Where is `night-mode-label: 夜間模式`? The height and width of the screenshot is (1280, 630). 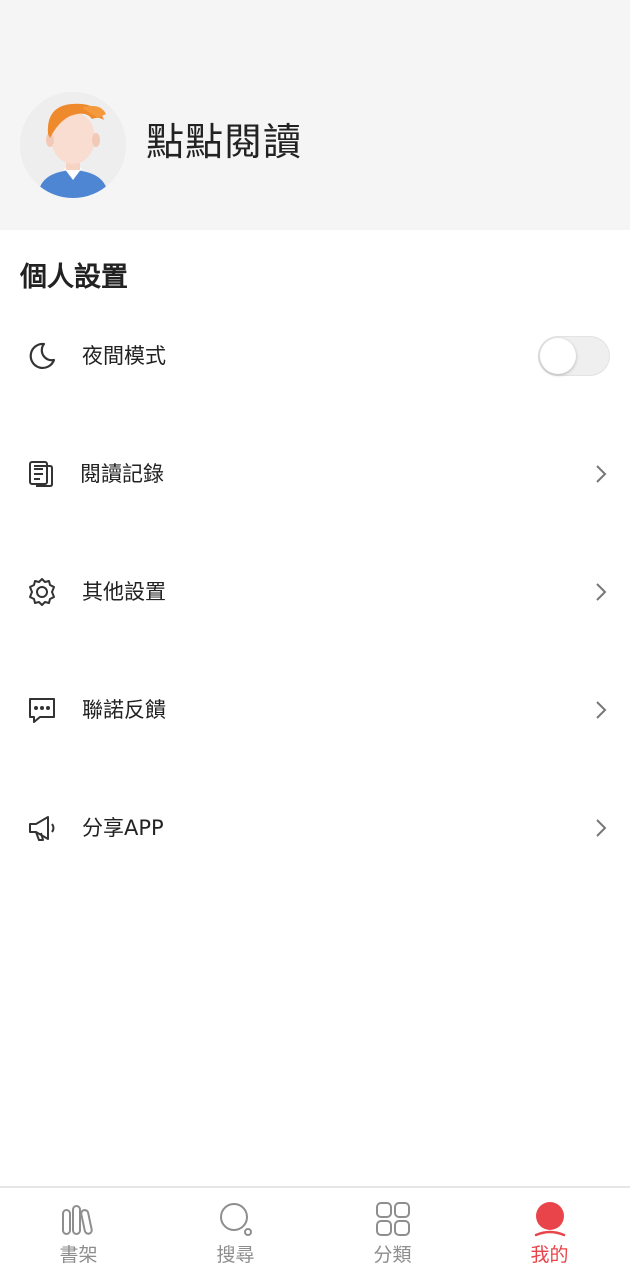
night-mode-label: 夜間模式 is located at coordinates (124, 356).